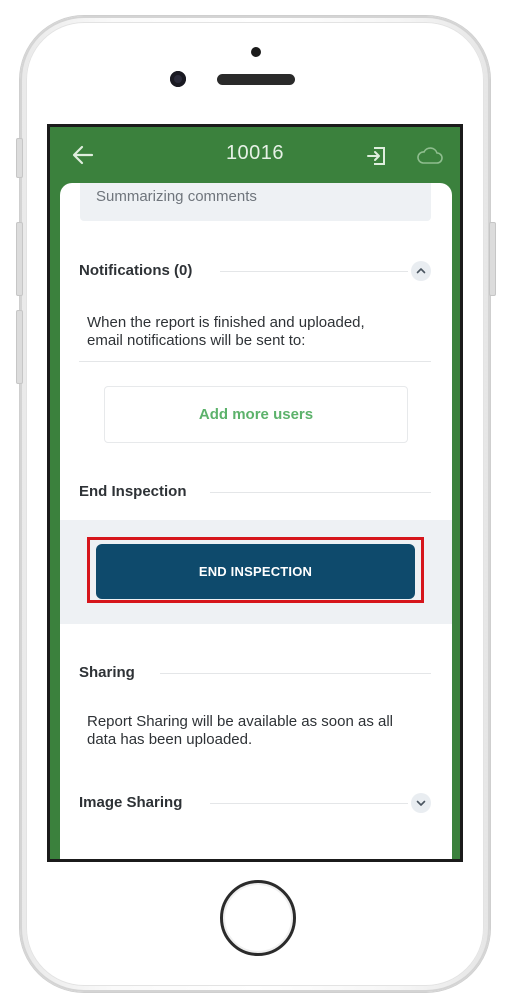  Describe the element at coordinates (131, 802) in the screenshot. I see `image-sharing-heading: Image Sharing` at that location.